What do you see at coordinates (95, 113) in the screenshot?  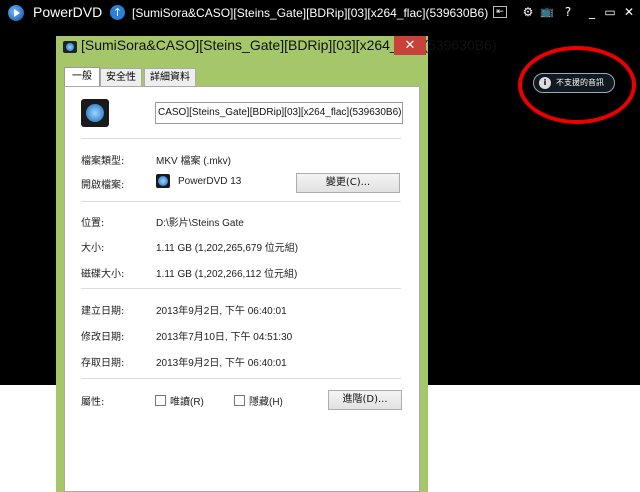 I see `powerdvd-file-icon` at bounding box center [95, 113].